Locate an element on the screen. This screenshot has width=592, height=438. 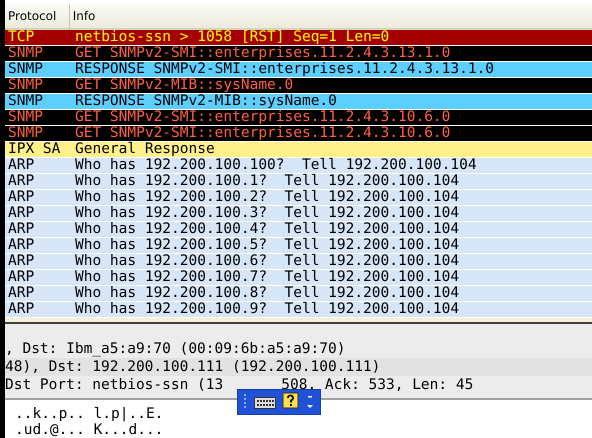
packet-row: SNMP RESPONSE SNMPv2-MIB::sysName.0 is located at coordinates (298, 102).